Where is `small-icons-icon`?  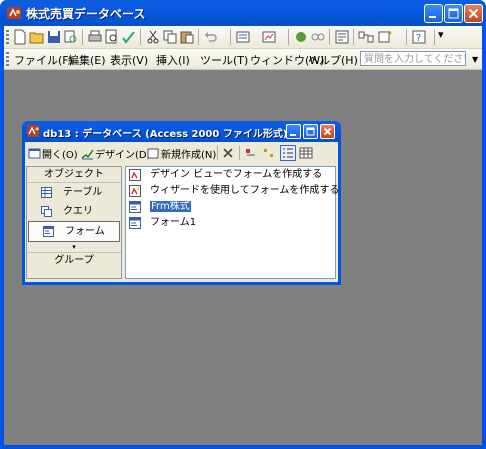
small-icons-icon is located at coordinates (269, 153).